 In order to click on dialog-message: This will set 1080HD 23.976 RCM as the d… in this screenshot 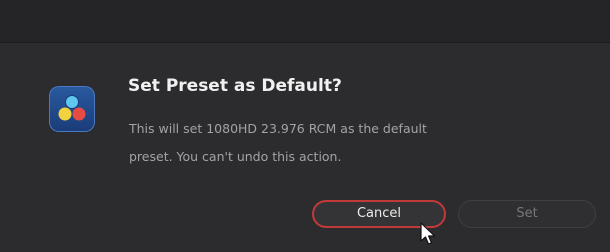, I will do `click(278, 142)`.